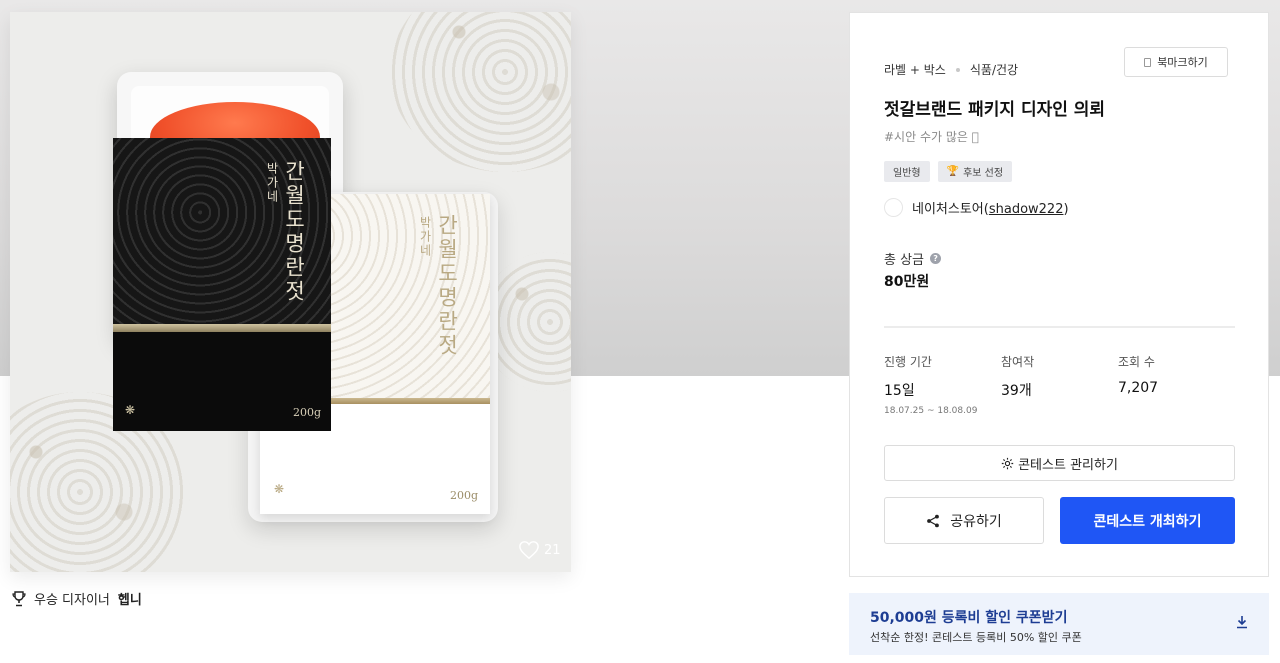  Describe the element at coordinates (552, 550) in the screenshot. I see `like-count: 21` at that location.